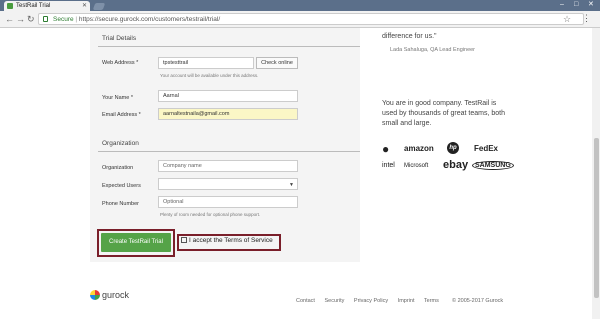 Image resolution: width=600 pixels, height=319 pixels. Describe the element at coordinates (116, 295) in the screenshot. I see `gurock-brand: gurock` at that location.